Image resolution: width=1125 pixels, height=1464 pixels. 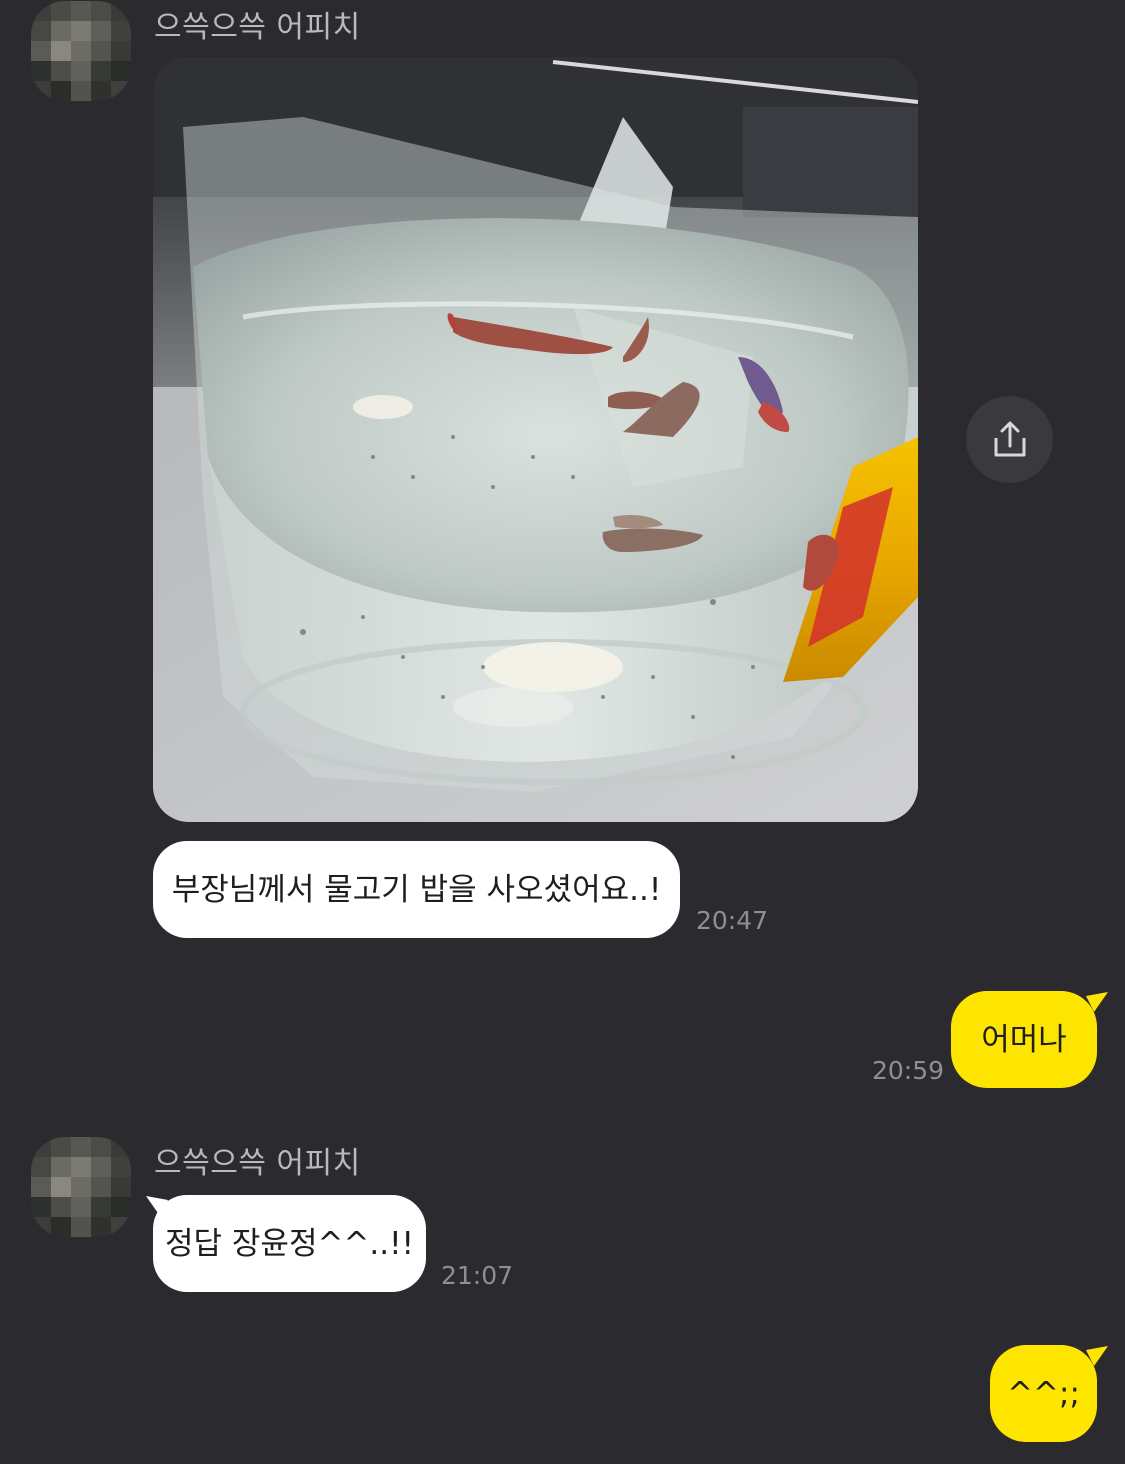 I want to click on incoming-message-bubble: 부장님께서 물고기 밥을 사오셨어요..!, so click(x=416, y=889).